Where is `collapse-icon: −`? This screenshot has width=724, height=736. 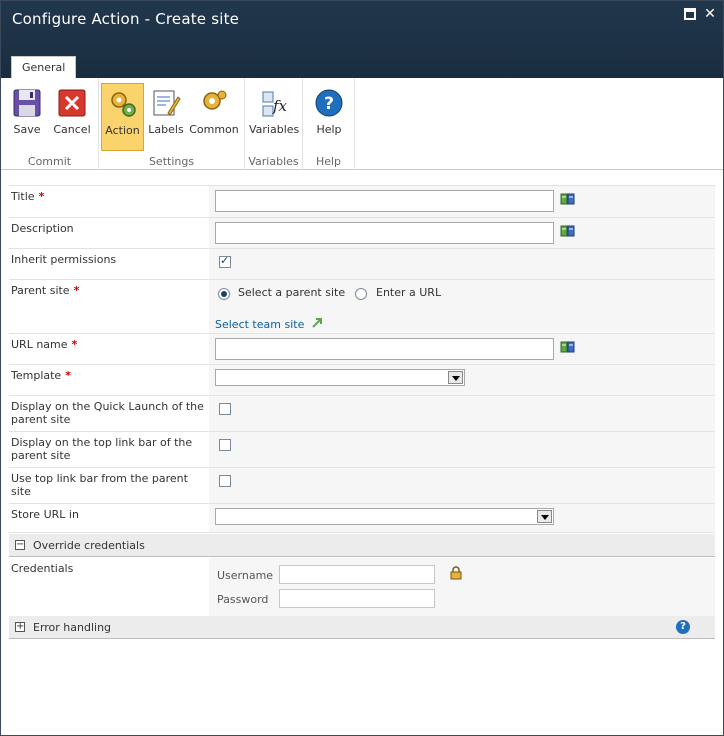 collapse-icon: − is located at coordinates (20, 545).